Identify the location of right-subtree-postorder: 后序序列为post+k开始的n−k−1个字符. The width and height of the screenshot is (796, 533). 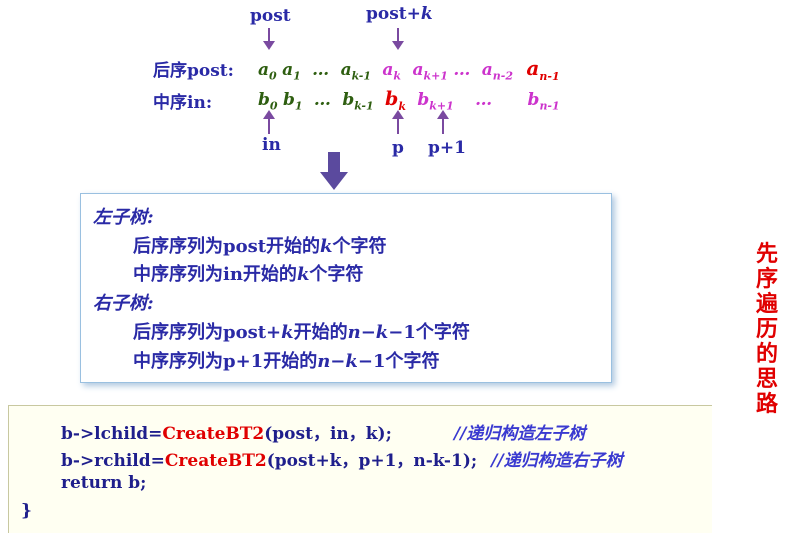
(301, 332).